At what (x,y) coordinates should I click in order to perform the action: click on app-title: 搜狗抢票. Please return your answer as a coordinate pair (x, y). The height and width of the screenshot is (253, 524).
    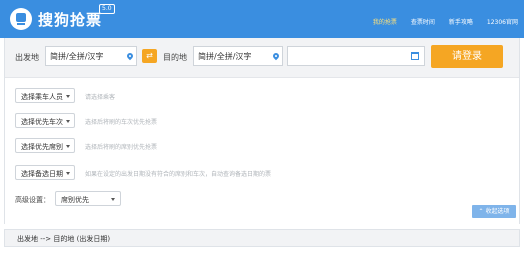
    Looking at the image, I should click on (70, 20).